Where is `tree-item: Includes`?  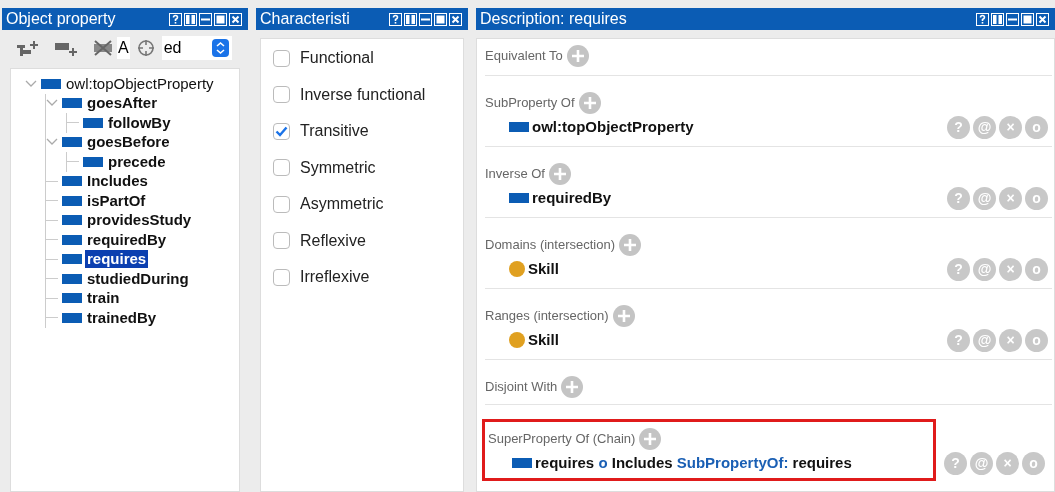
tree-item: Includes is located at coordinates (117, 181).